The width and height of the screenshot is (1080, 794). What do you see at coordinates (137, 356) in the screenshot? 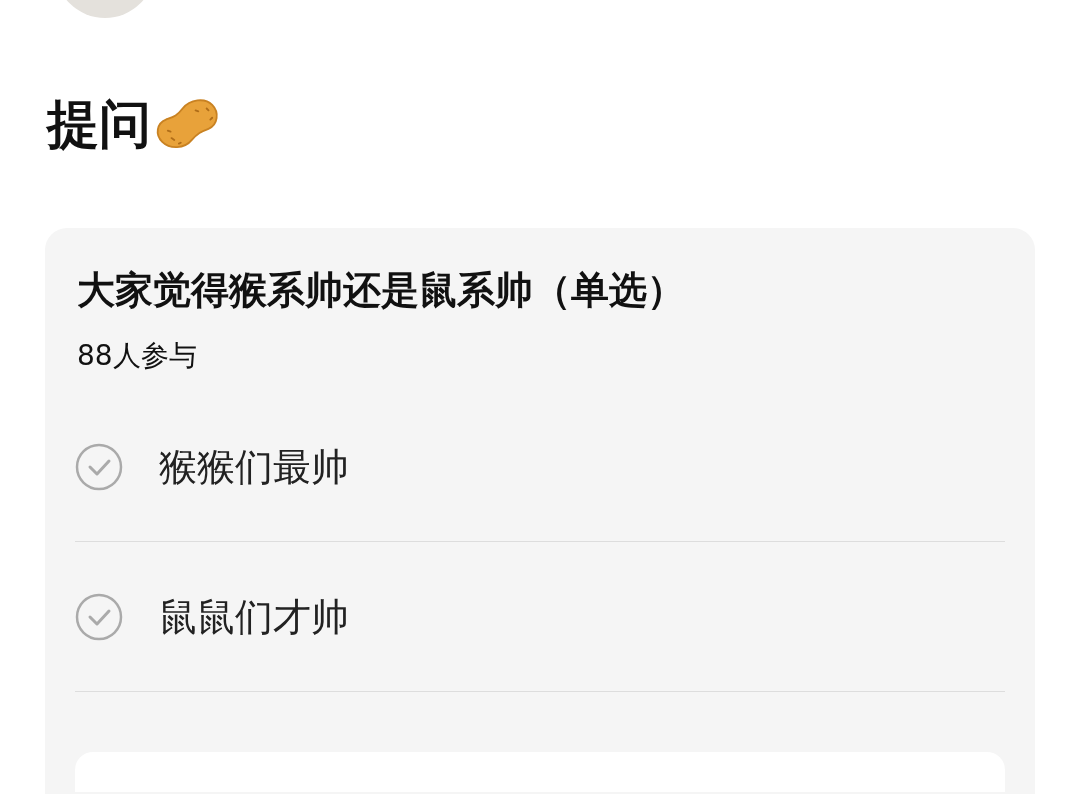
I see `participant-count: 88人参与` at bounding box center [137, 356].